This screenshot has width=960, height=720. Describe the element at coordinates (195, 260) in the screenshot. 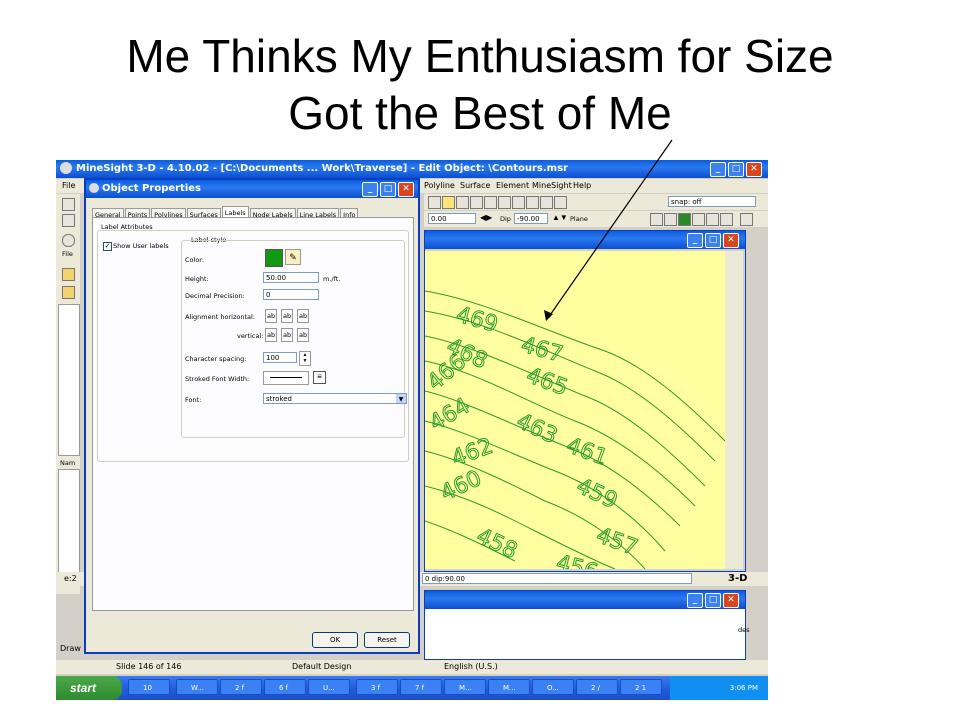

I see `color-label: Color:` at that location.